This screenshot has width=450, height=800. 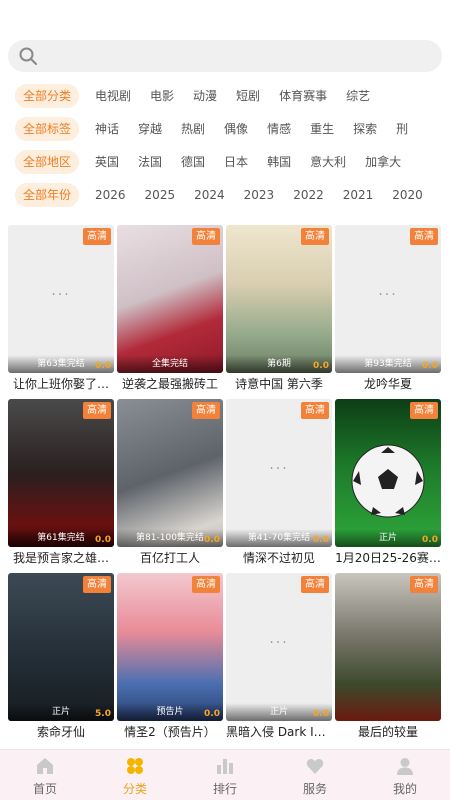 What do you see at coordinates (388, 299) in the screenshot?
I see `video-thumbnail: ··· 高清 第93集完结 0.0` at bounding box center [388, 299].